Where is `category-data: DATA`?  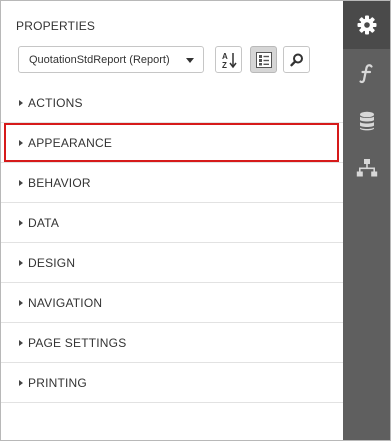 category-data: DATA is located at coordinates (172, 223).